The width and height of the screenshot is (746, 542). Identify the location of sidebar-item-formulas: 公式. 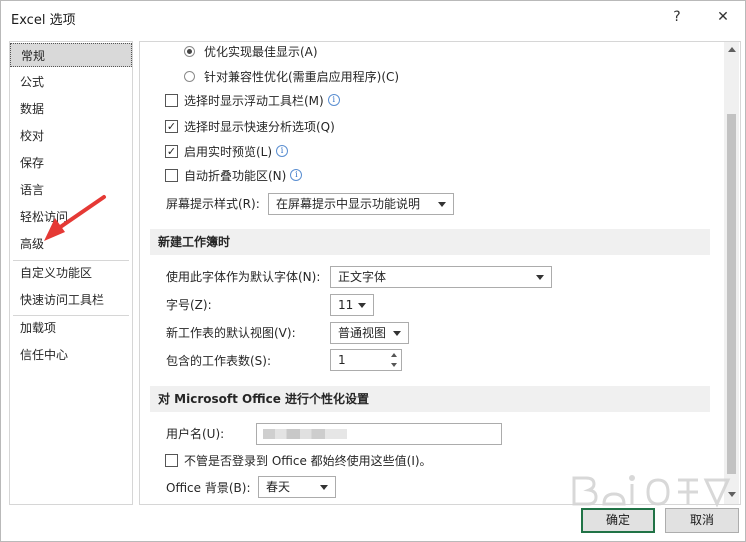
(71, 82).